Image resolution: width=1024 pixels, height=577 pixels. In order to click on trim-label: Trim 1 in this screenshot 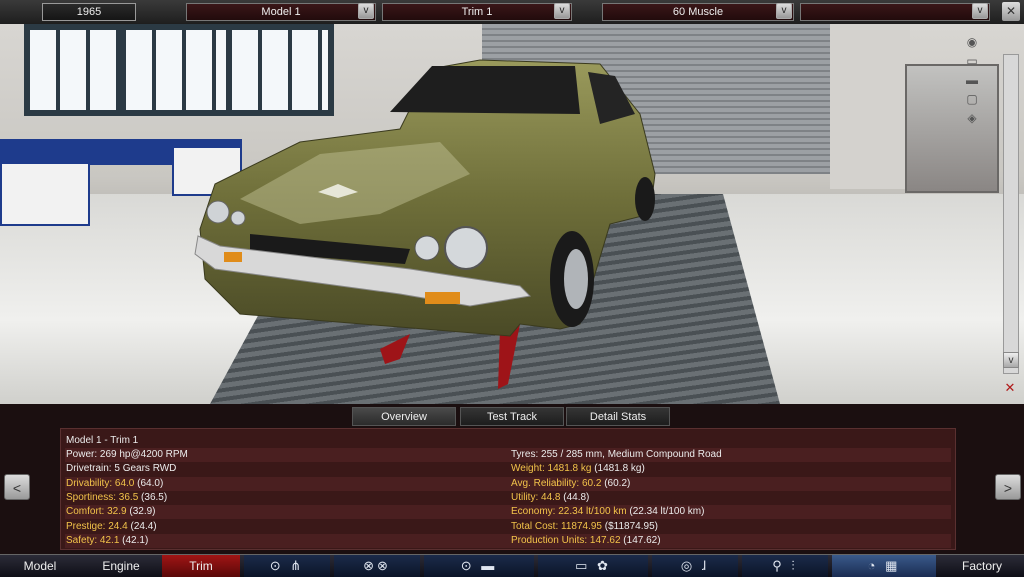, I will do `click(477, 12)`.